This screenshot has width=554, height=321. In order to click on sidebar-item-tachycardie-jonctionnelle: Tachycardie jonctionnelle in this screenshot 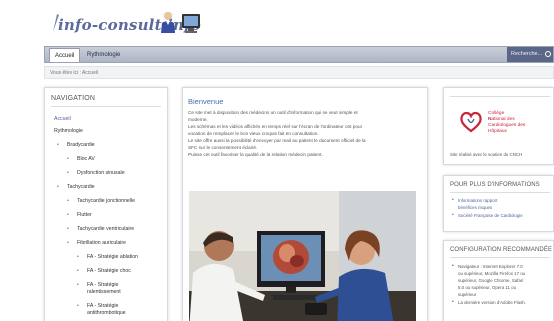, I will do `click(106, 201)`.